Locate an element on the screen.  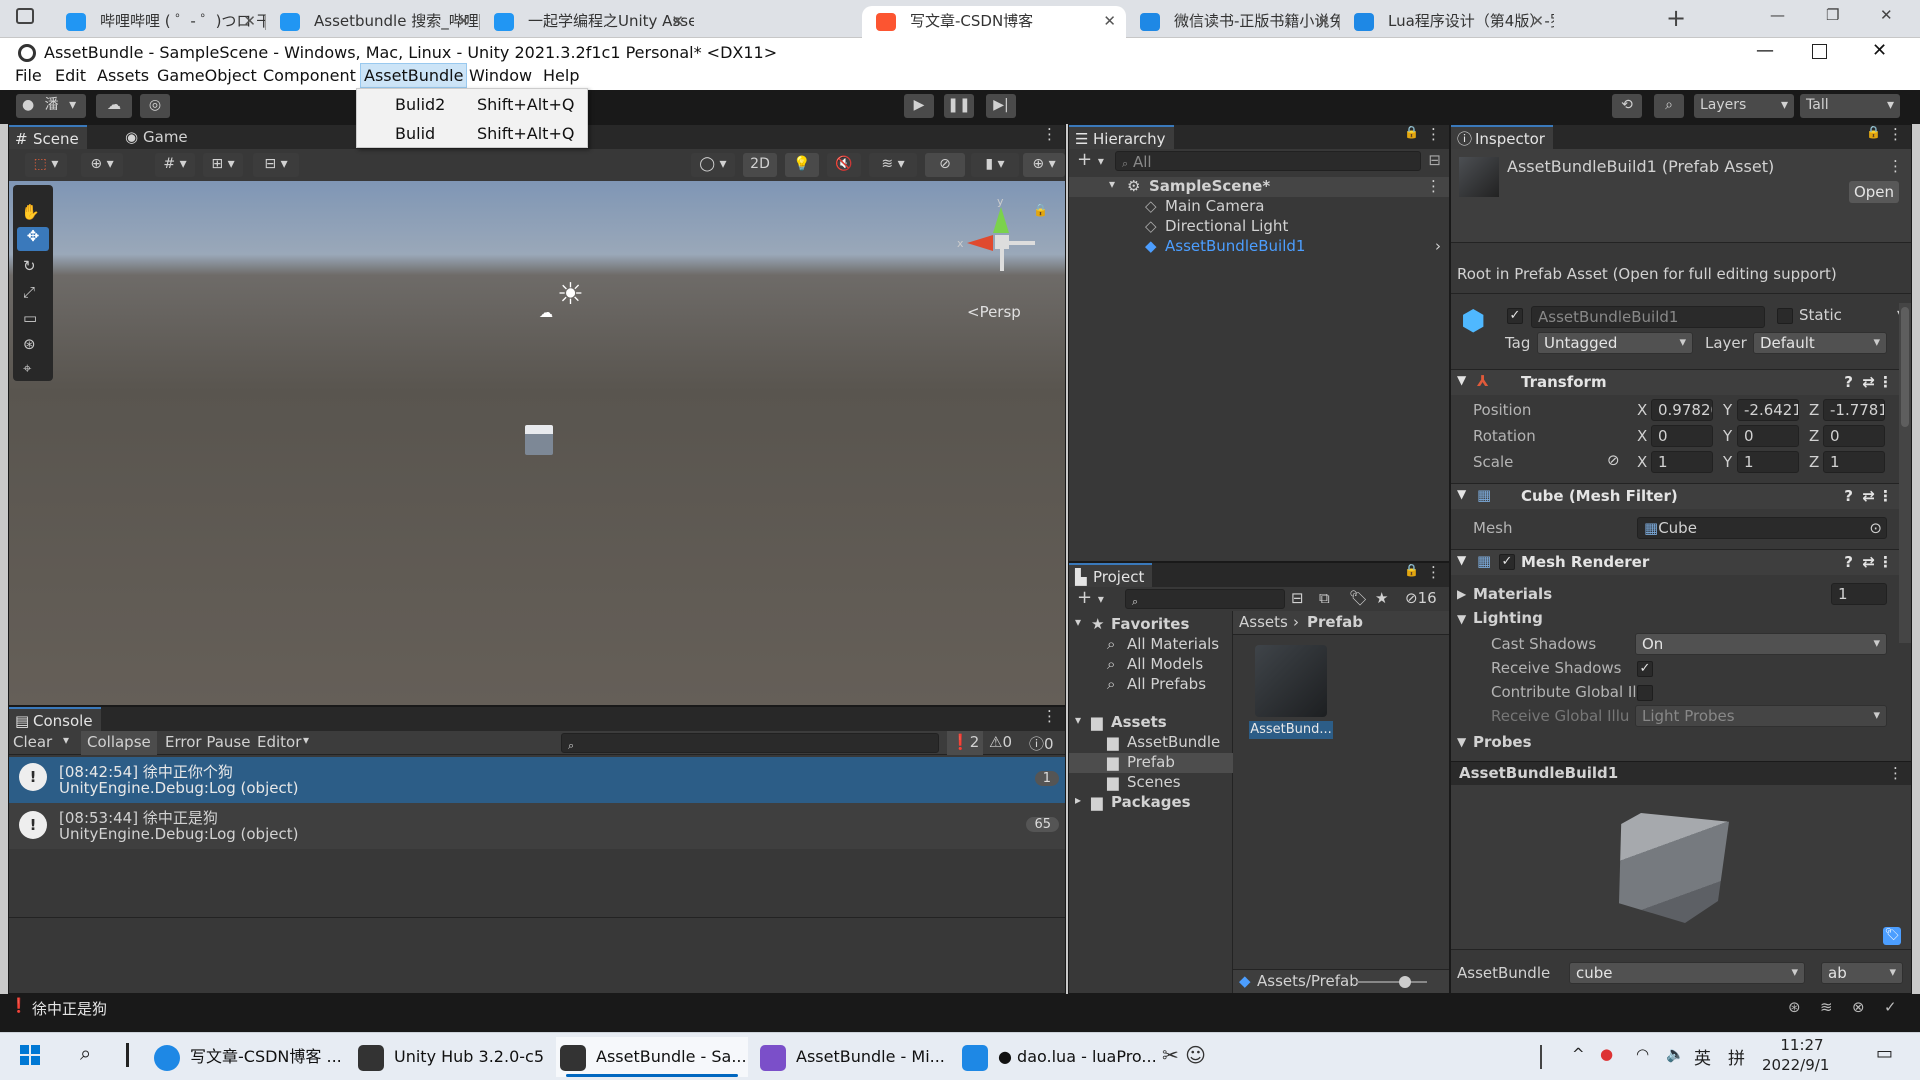
tag-dropdown: Untagged is located at coordinates (1615, 343).